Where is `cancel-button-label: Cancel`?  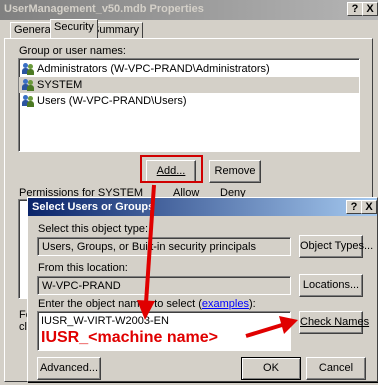 cancel-button-label: Cancel is located at coordinates (336, 368).